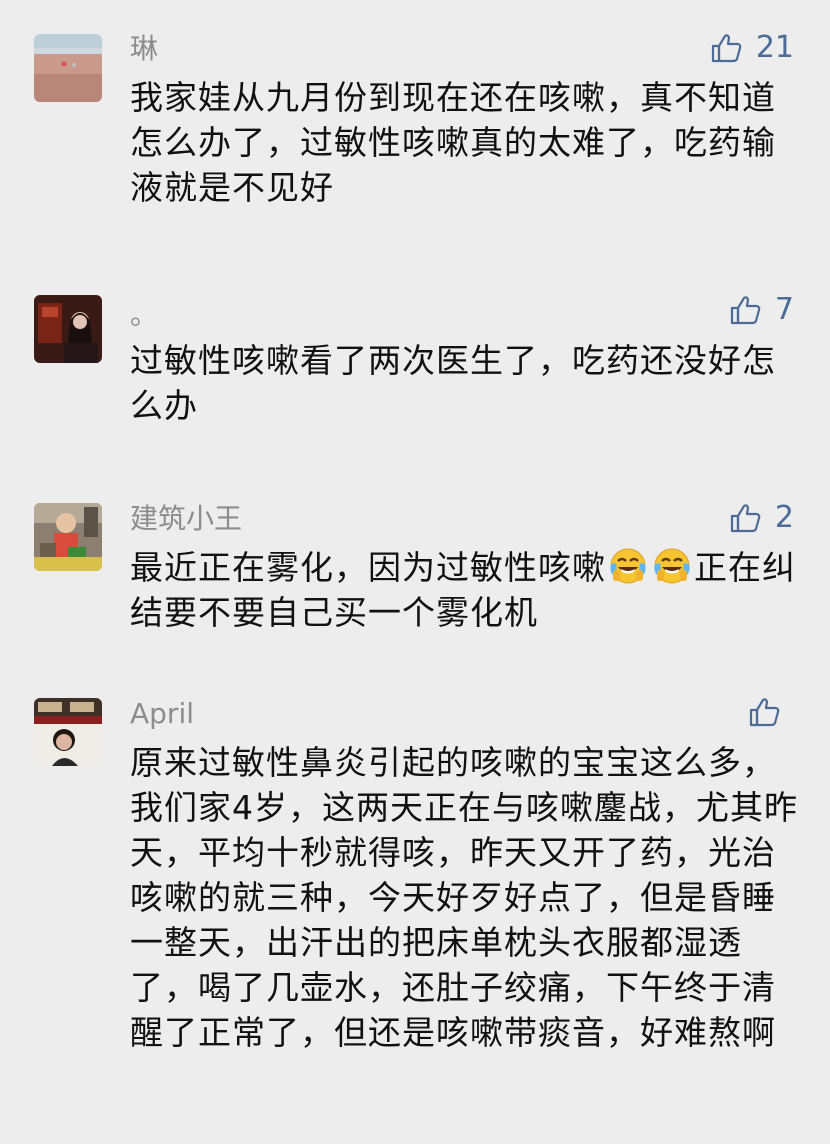 This screenshot has height=1144, width=830. I want to click on like-button: 7, so click(761, 310).